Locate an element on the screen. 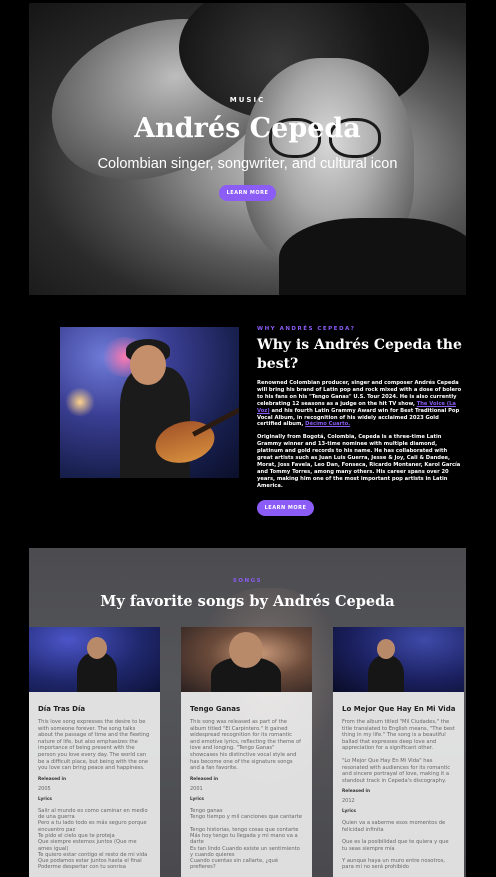  song-title: Día Tras Día is located at coordinates (62, 709).